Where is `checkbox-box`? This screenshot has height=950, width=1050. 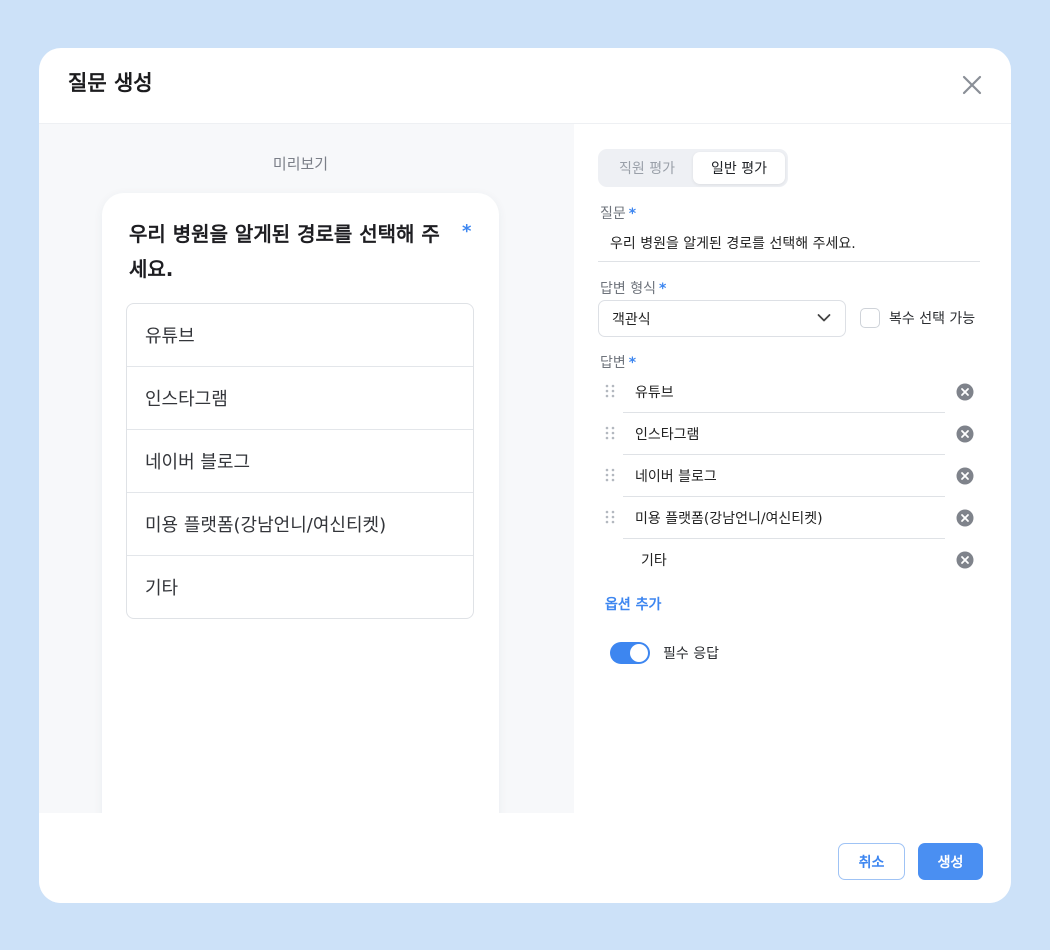 checkbox-box is located at coordinates (870, 318).